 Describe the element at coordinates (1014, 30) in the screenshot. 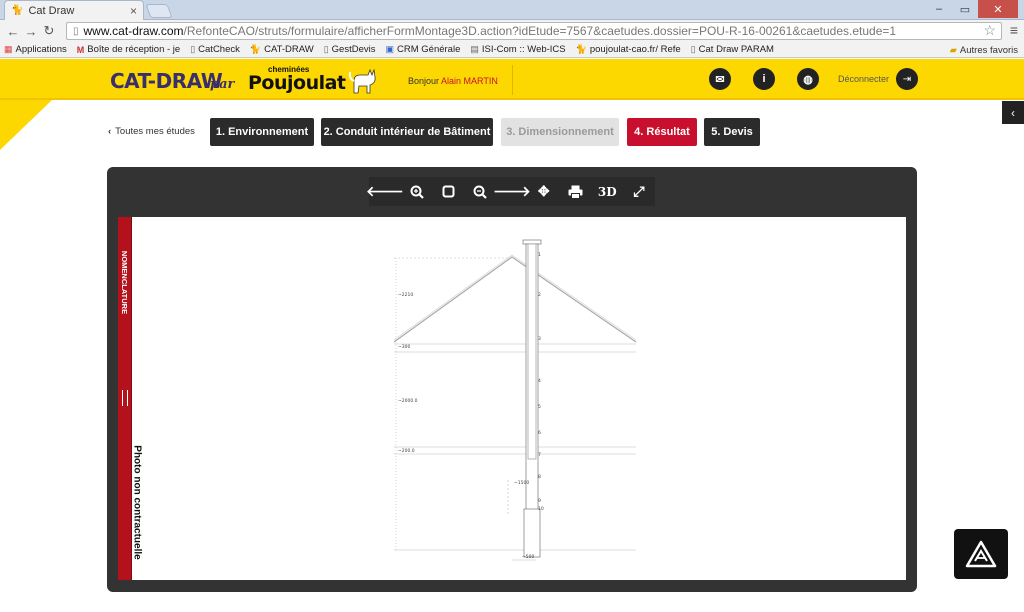

I see `menu-icon: ≡` at that location.